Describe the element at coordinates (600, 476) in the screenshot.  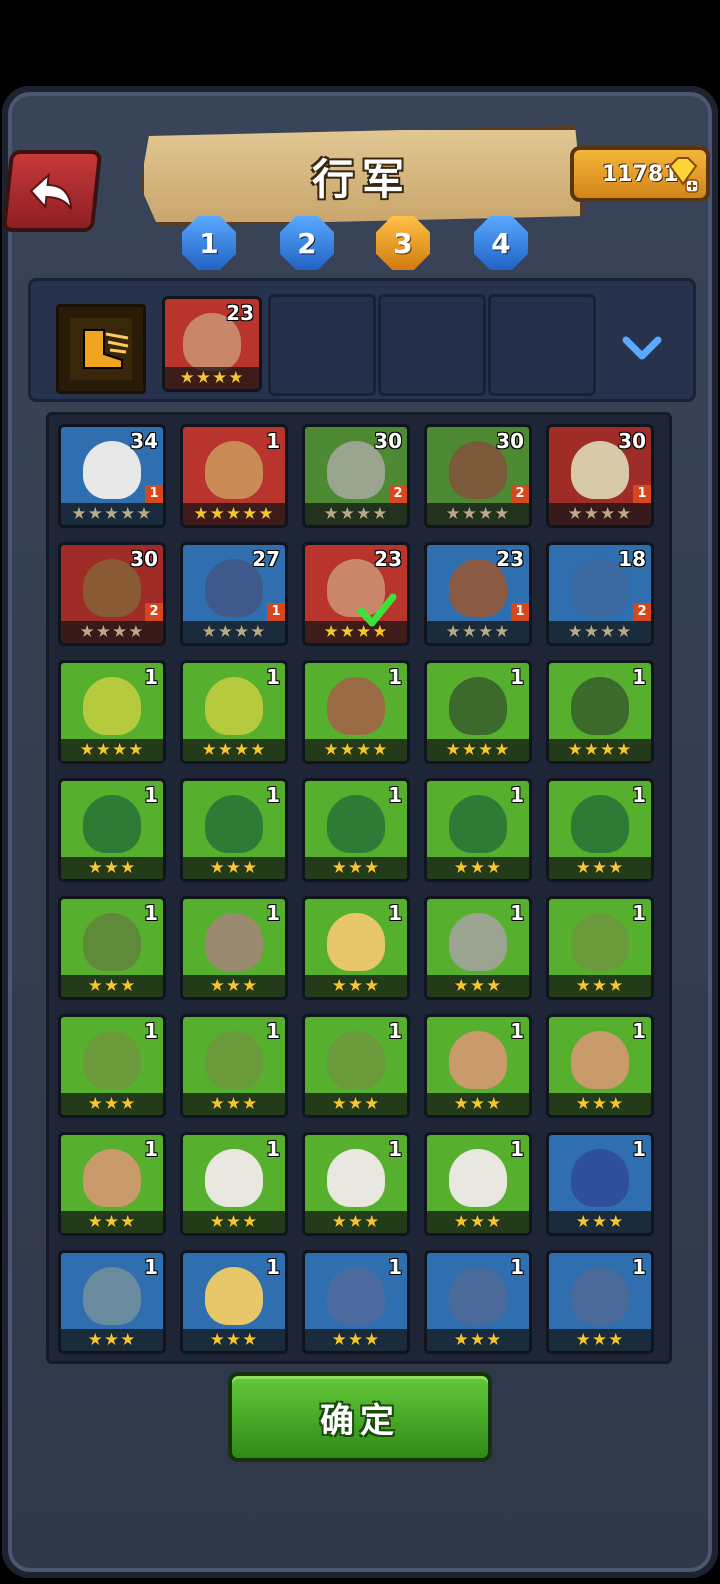
I see `hero-card: 30 1 ★★★★` at that location.